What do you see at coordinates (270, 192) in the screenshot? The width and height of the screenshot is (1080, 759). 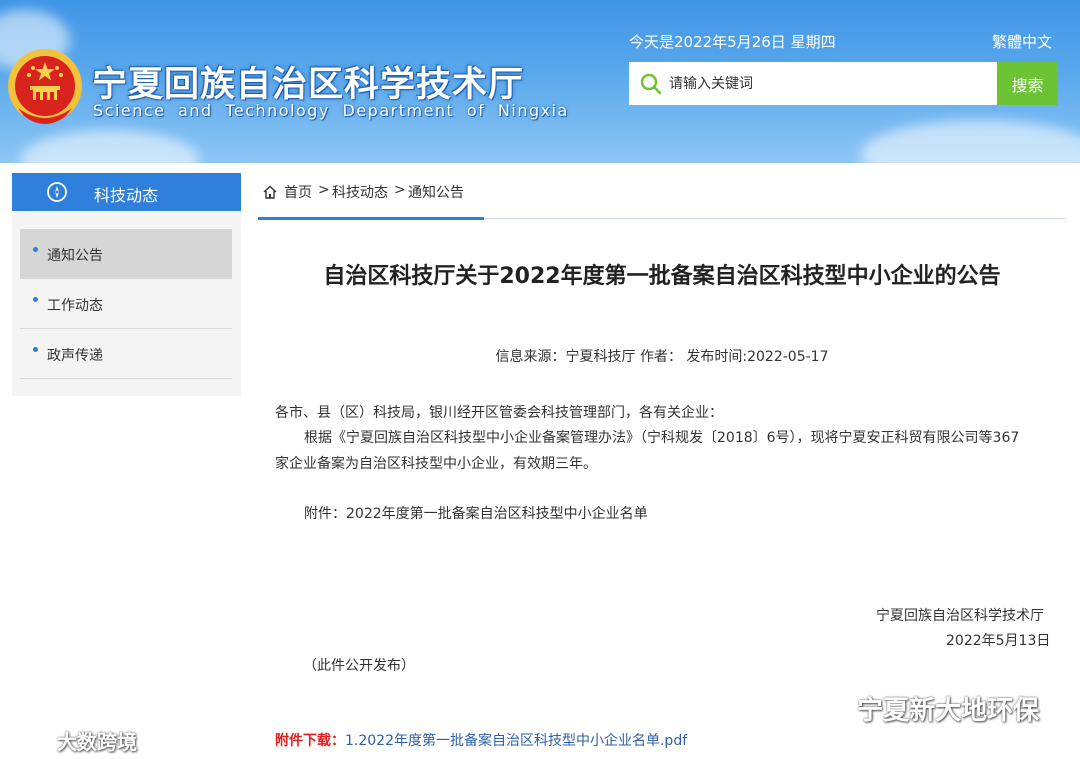 I see `home-icon` at bounding box center [270, 192].